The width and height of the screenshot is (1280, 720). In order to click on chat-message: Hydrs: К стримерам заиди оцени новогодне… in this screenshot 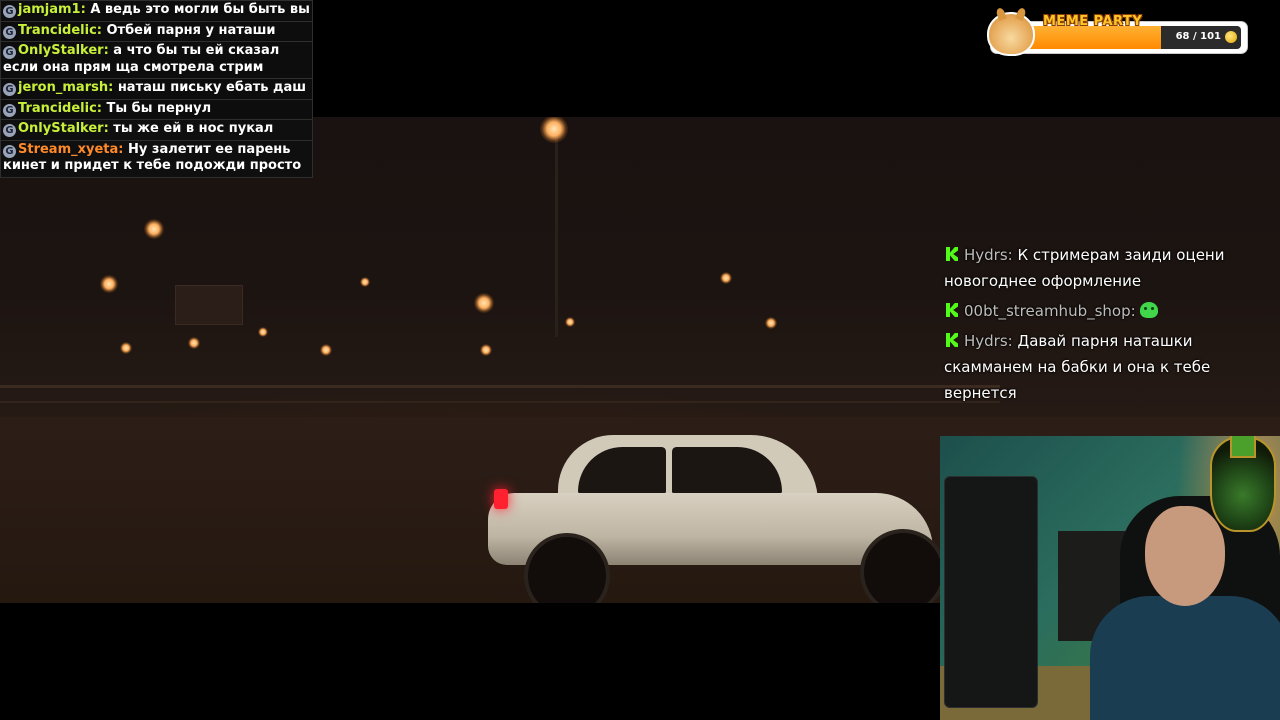, I will do `click(1094, 268)`.